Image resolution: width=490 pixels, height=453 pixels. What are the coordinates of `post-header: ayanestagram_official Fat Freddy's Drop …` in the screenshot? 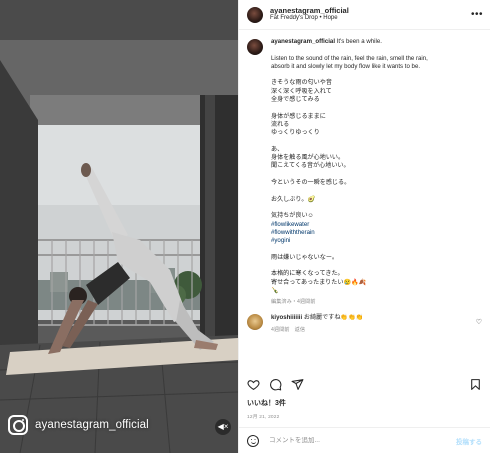 It's located at (364, 15).